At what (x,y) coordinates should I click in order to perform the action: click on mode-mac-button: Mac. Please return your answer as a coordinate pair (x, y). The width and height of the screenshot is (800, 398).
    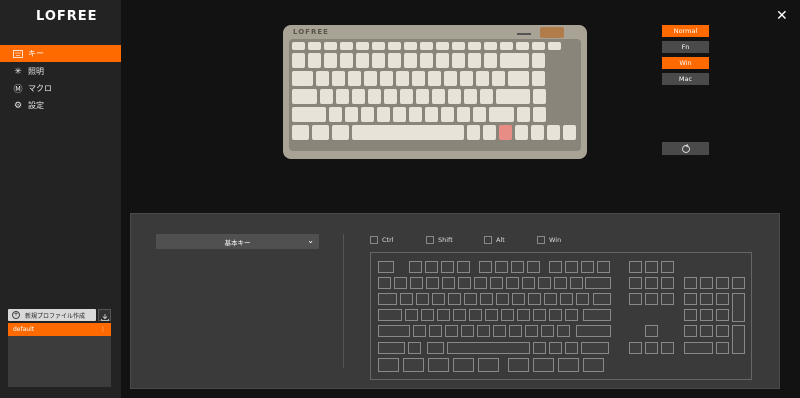
    Looking at the image, I should click on (685, 79).